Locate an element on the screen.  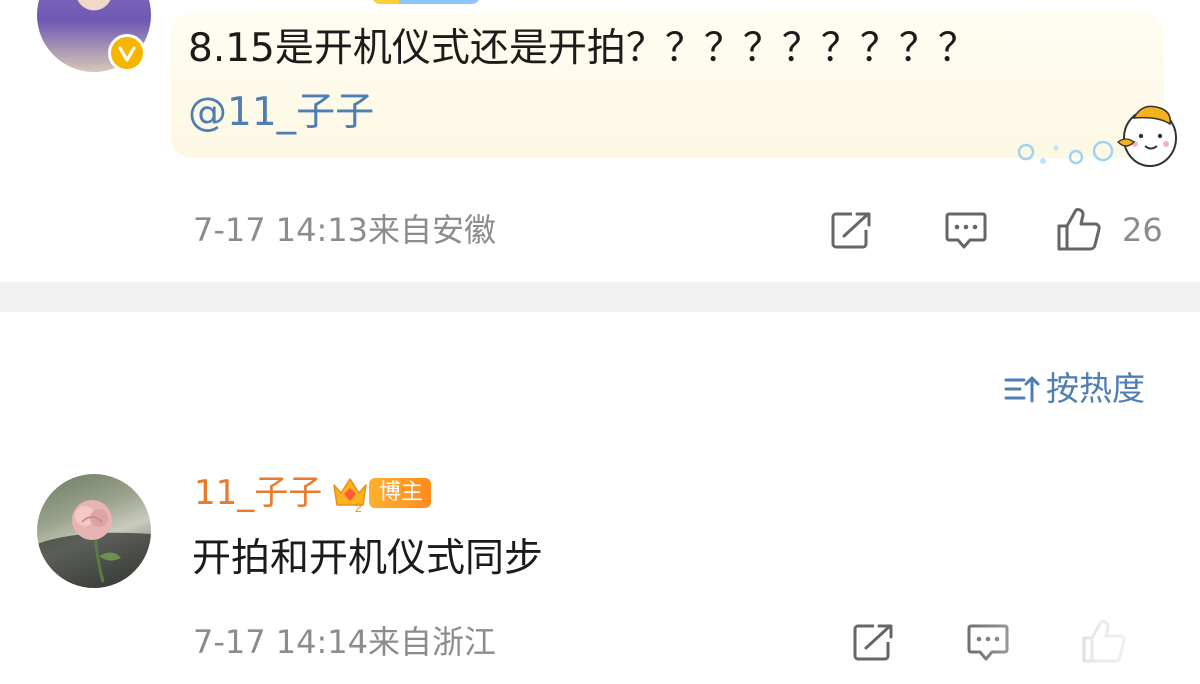
like-icon is located at coordinates (1079, 229).